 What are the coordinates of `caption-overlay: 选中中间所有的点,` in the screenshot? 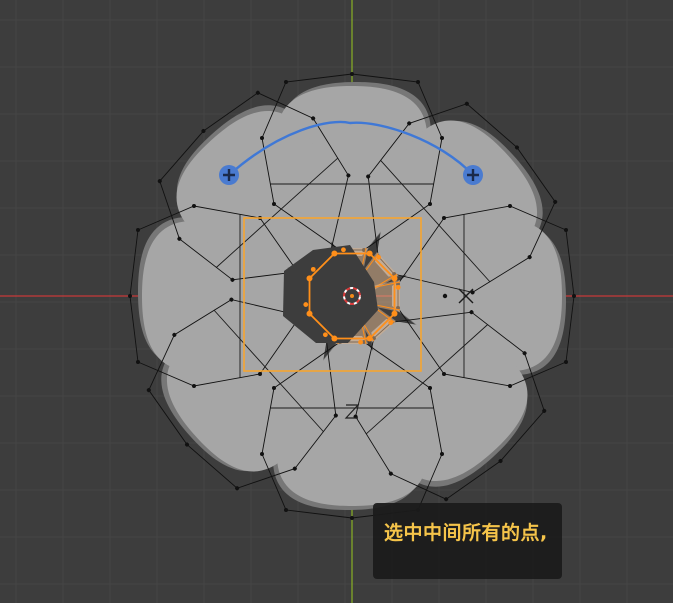 It's located at (467, 541).